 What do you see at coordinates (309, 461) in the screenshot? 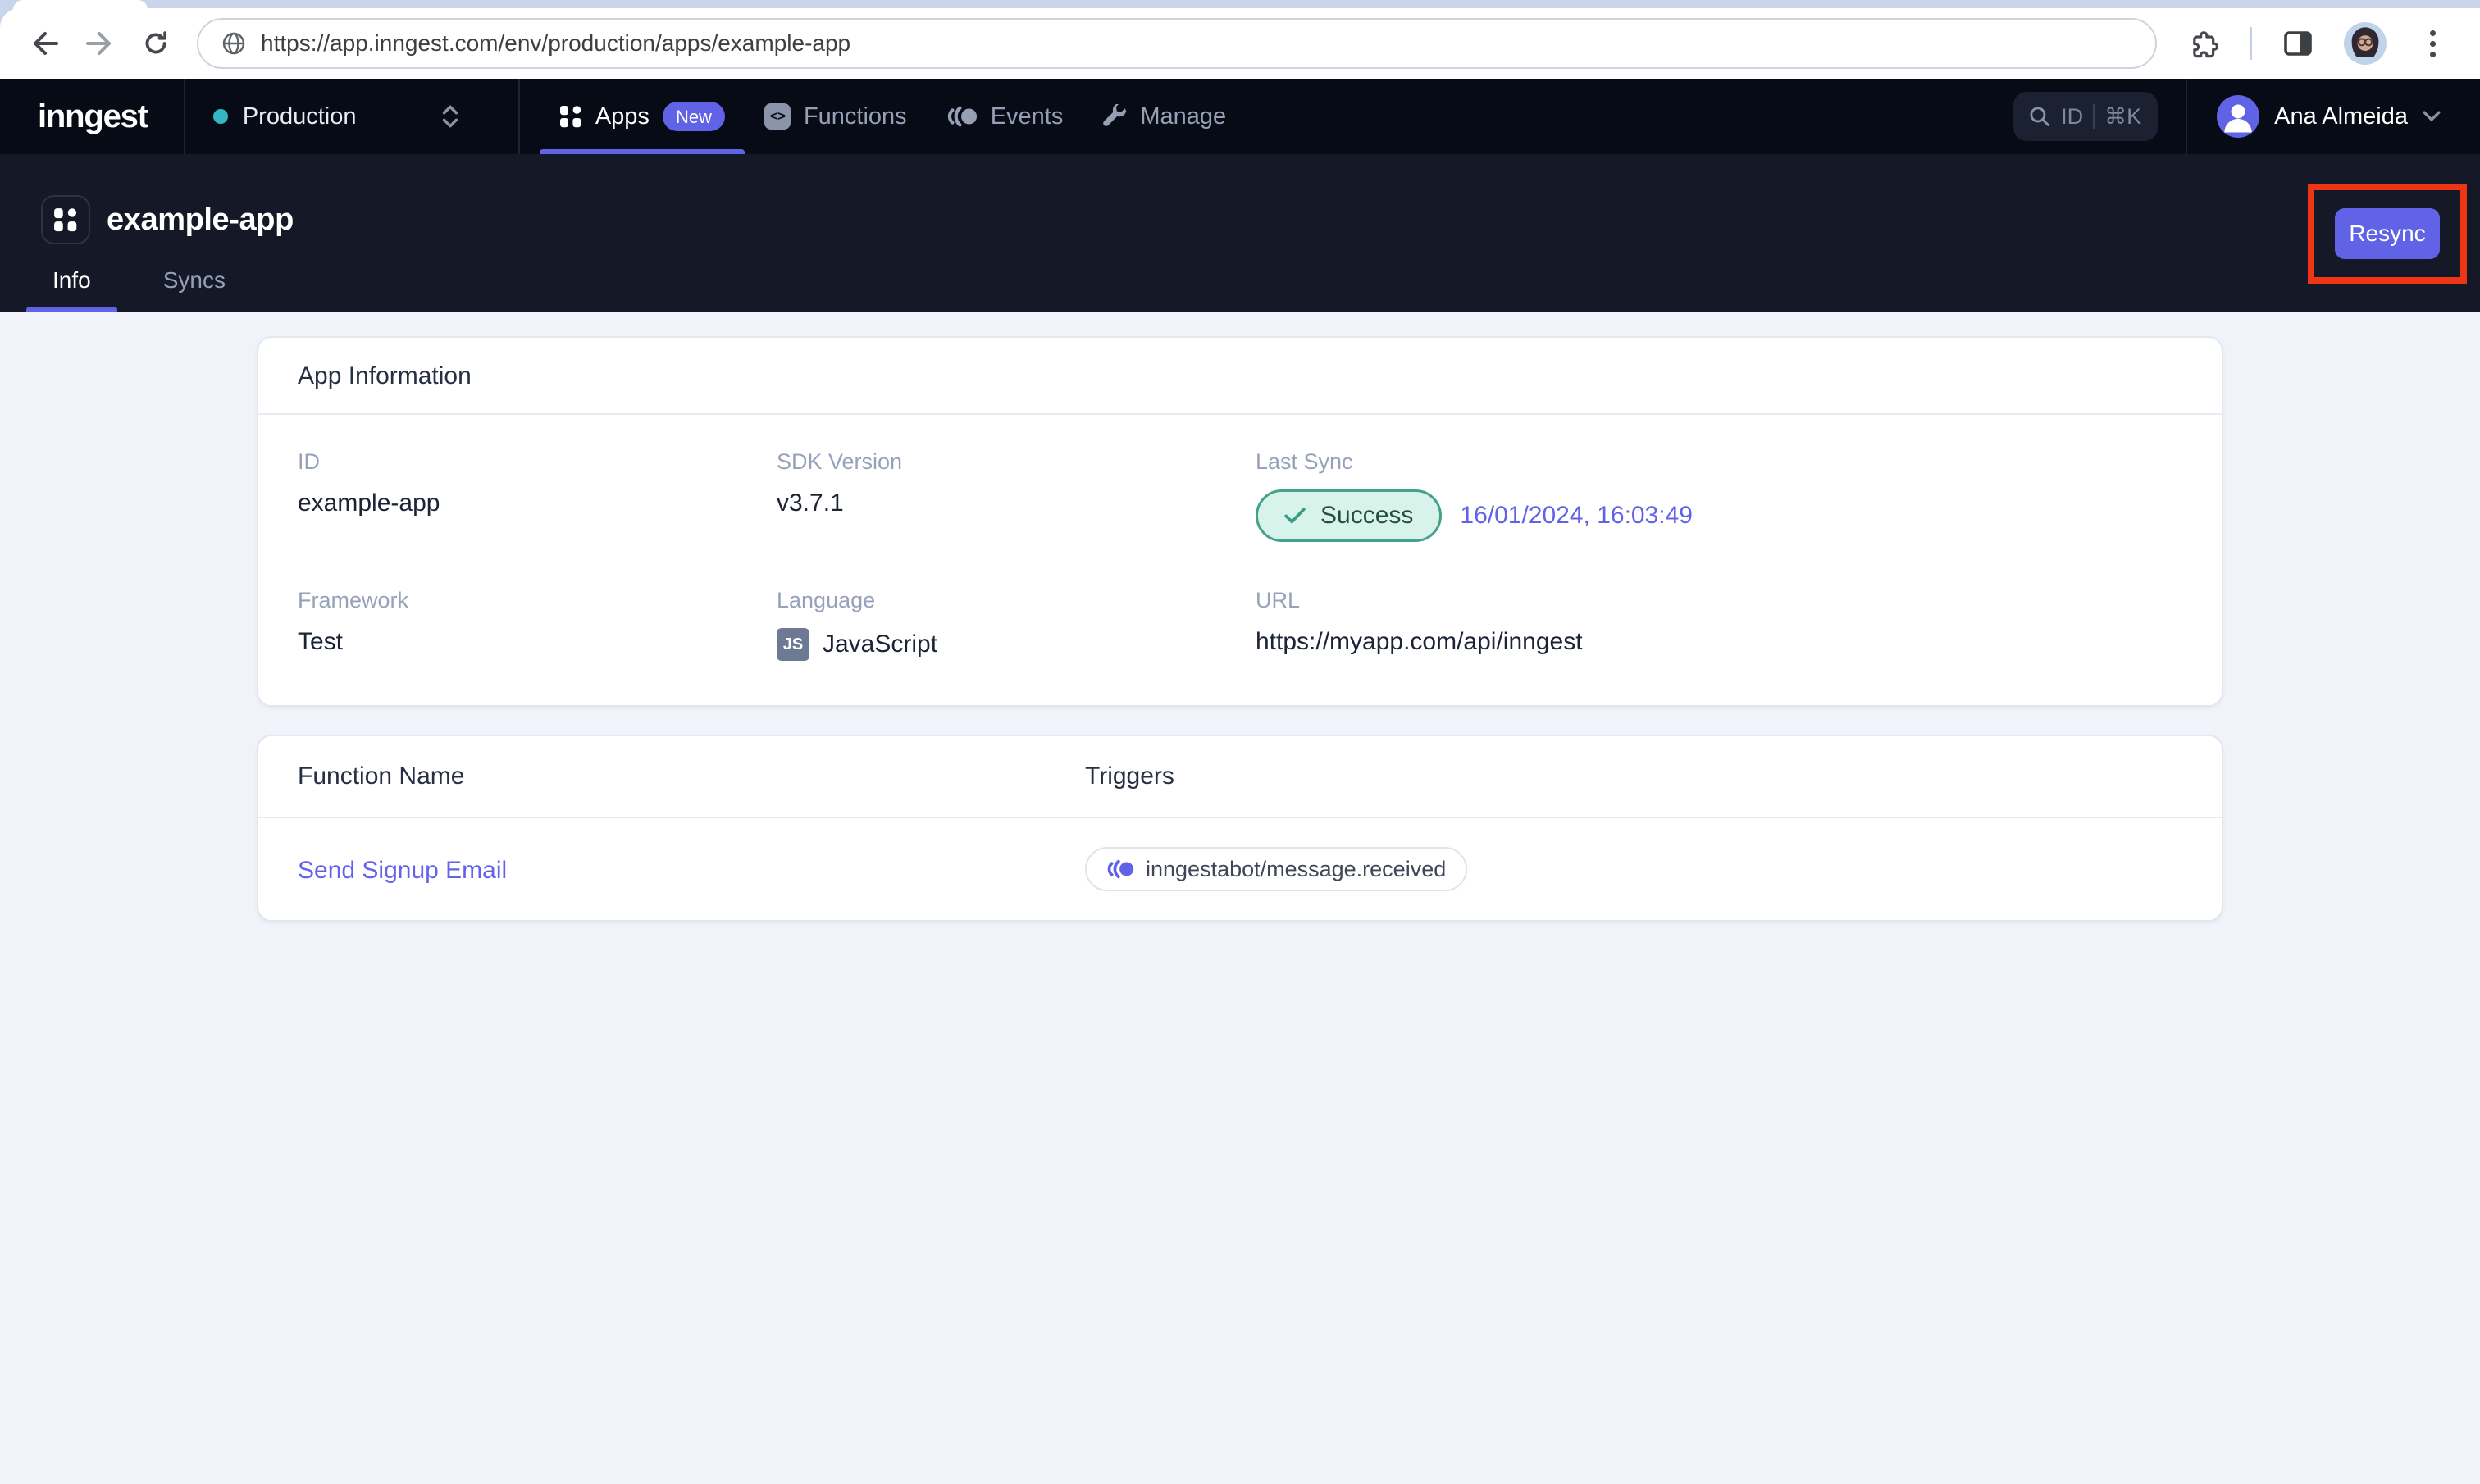
I see `field-label: ID` at bounding box center [309, 461].